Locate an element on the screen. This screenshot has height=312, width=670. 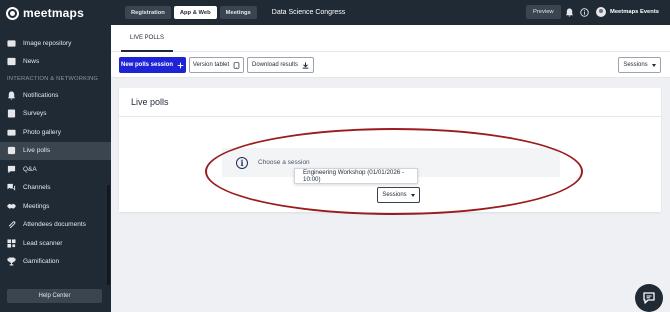
choose-session-text: Choose a session is located at coordinates (284, 162).